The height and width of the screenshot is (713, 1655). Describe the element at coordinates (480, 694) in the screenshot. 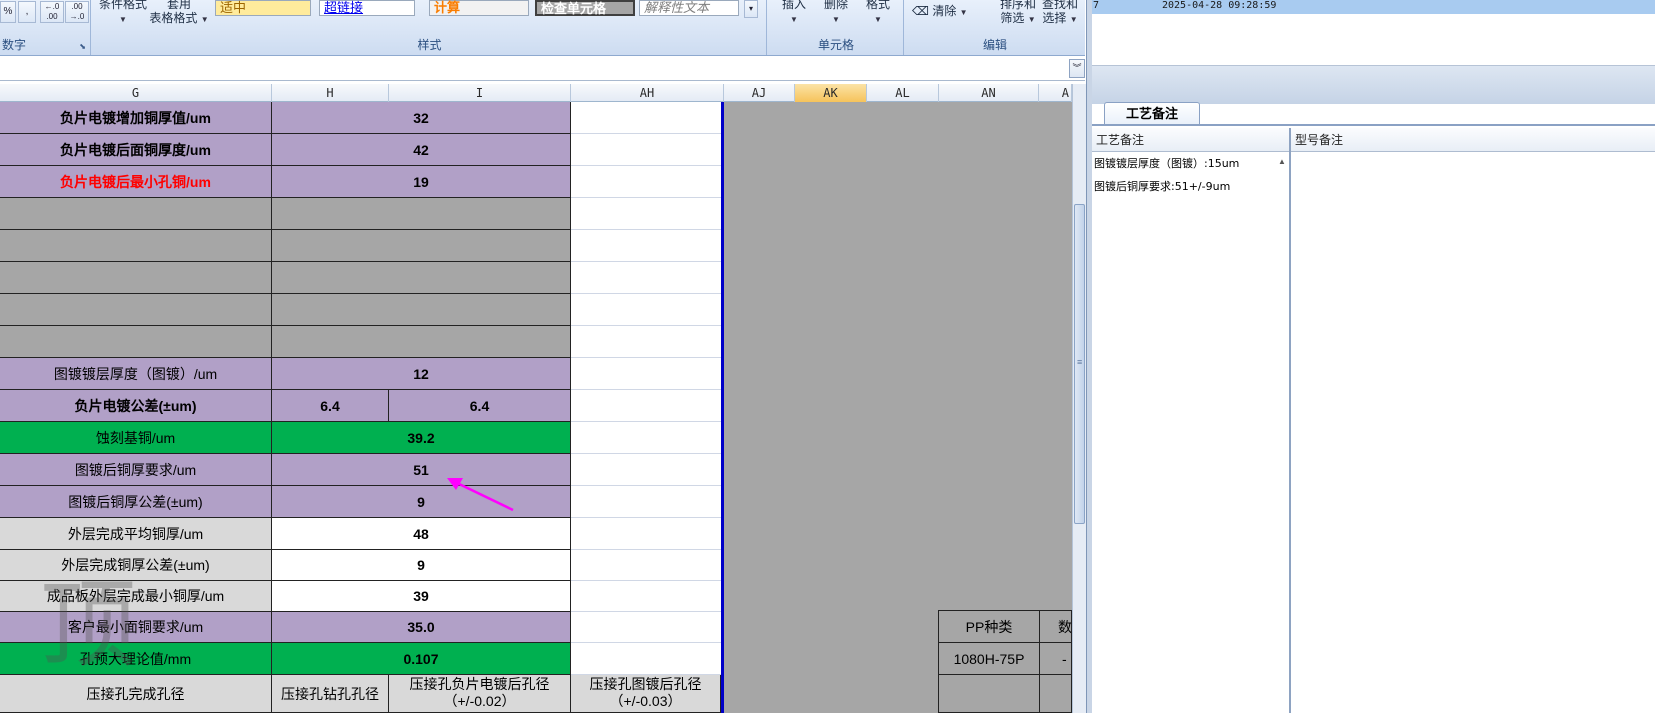

I see `row-value-i: 压接孔负片电镀后孔径（+/-0.02）` at that location.